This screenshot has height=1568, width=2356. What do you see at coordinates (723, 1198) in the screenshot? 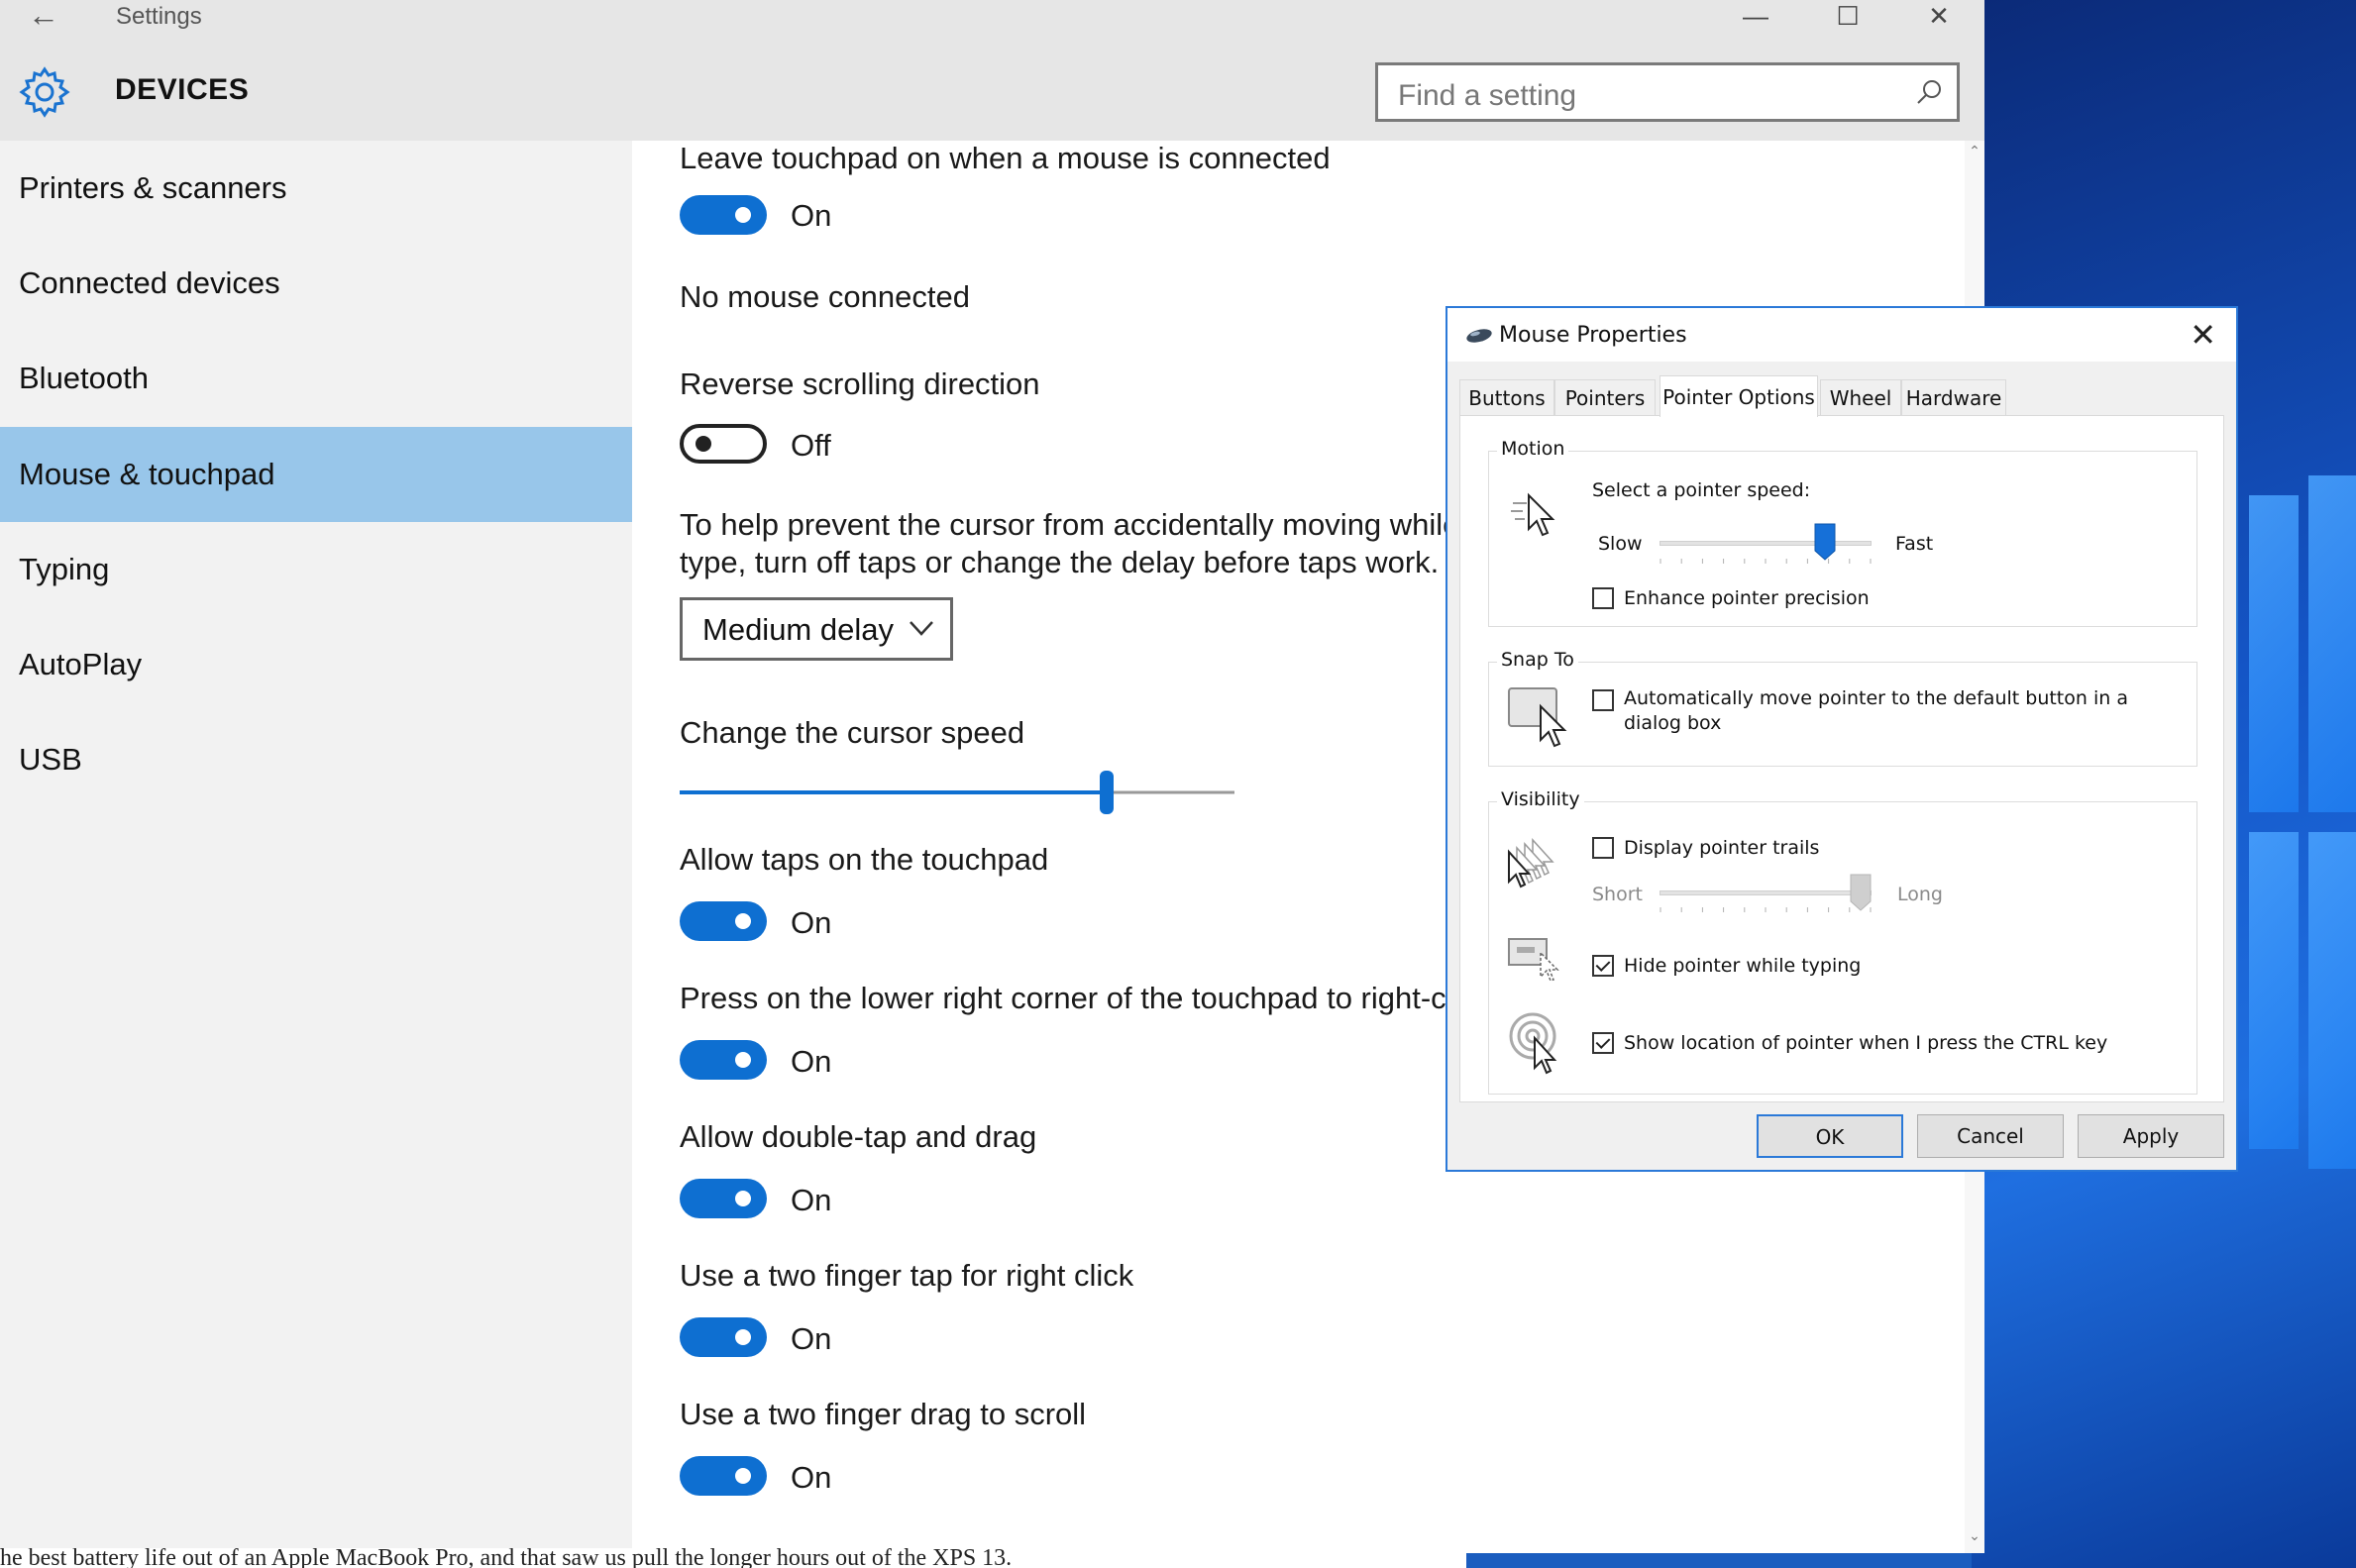
I see `double-tap-toggle` at bounding box center [723, 1198].